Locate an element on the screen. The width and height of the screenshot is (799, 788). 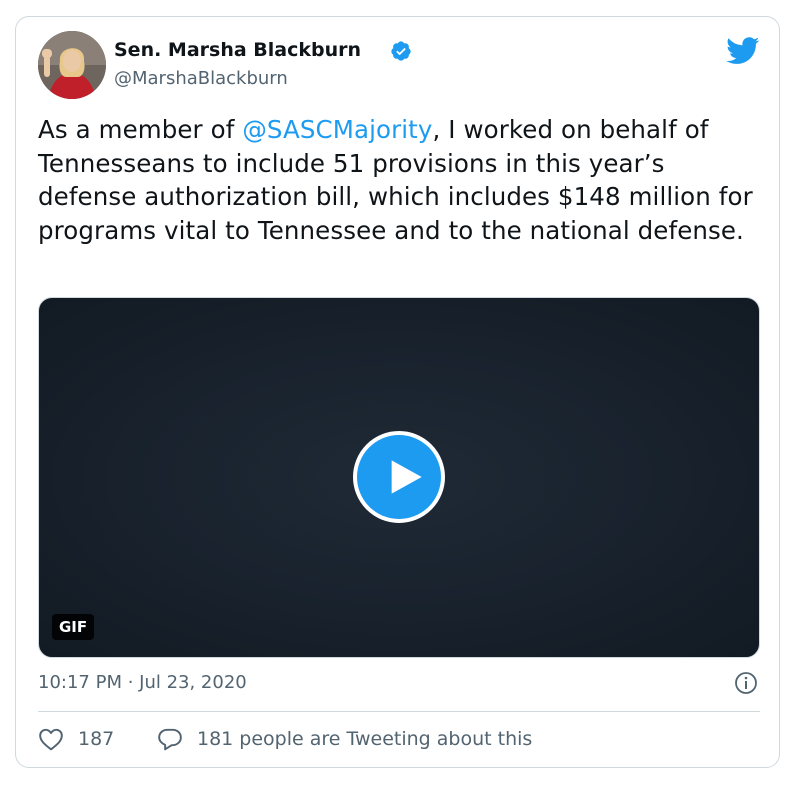
like-button: 187 is located at coordinates (76, 739).